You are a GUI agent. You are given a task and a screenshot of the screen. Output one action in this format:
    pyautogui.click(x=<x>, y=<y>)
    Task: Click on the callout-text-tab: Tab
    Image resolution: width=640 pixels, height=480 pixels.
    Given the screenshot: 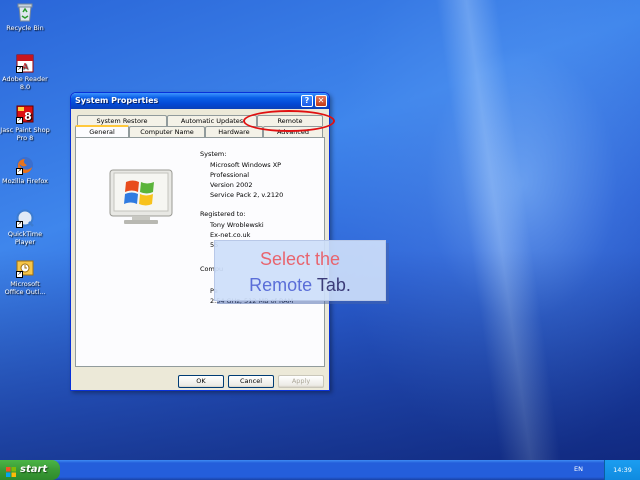 What is the action you would take?
    pyautogui.click(x=329, y=285)
    